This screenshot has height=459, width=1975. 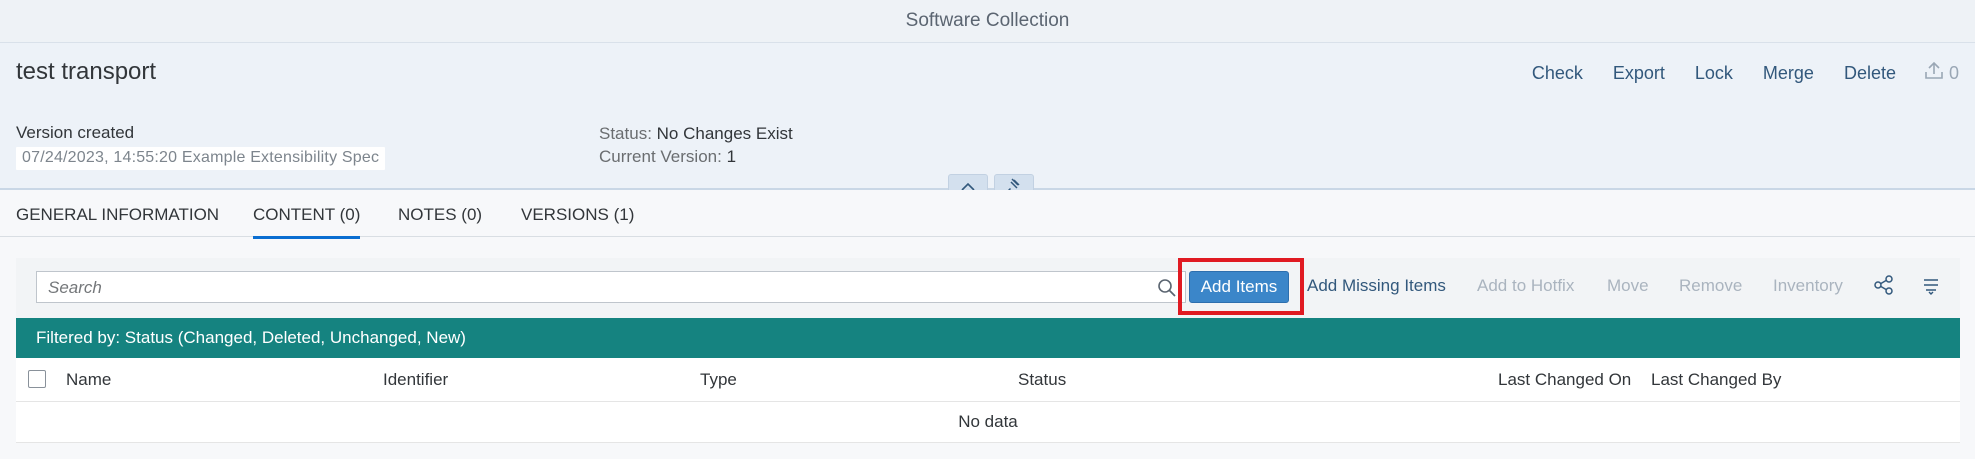 What do you see at coordinates (1564, 380) in the screenshot?
I see `column-last-changed-on: Last Changed On` at bounding box center [1564, 380].